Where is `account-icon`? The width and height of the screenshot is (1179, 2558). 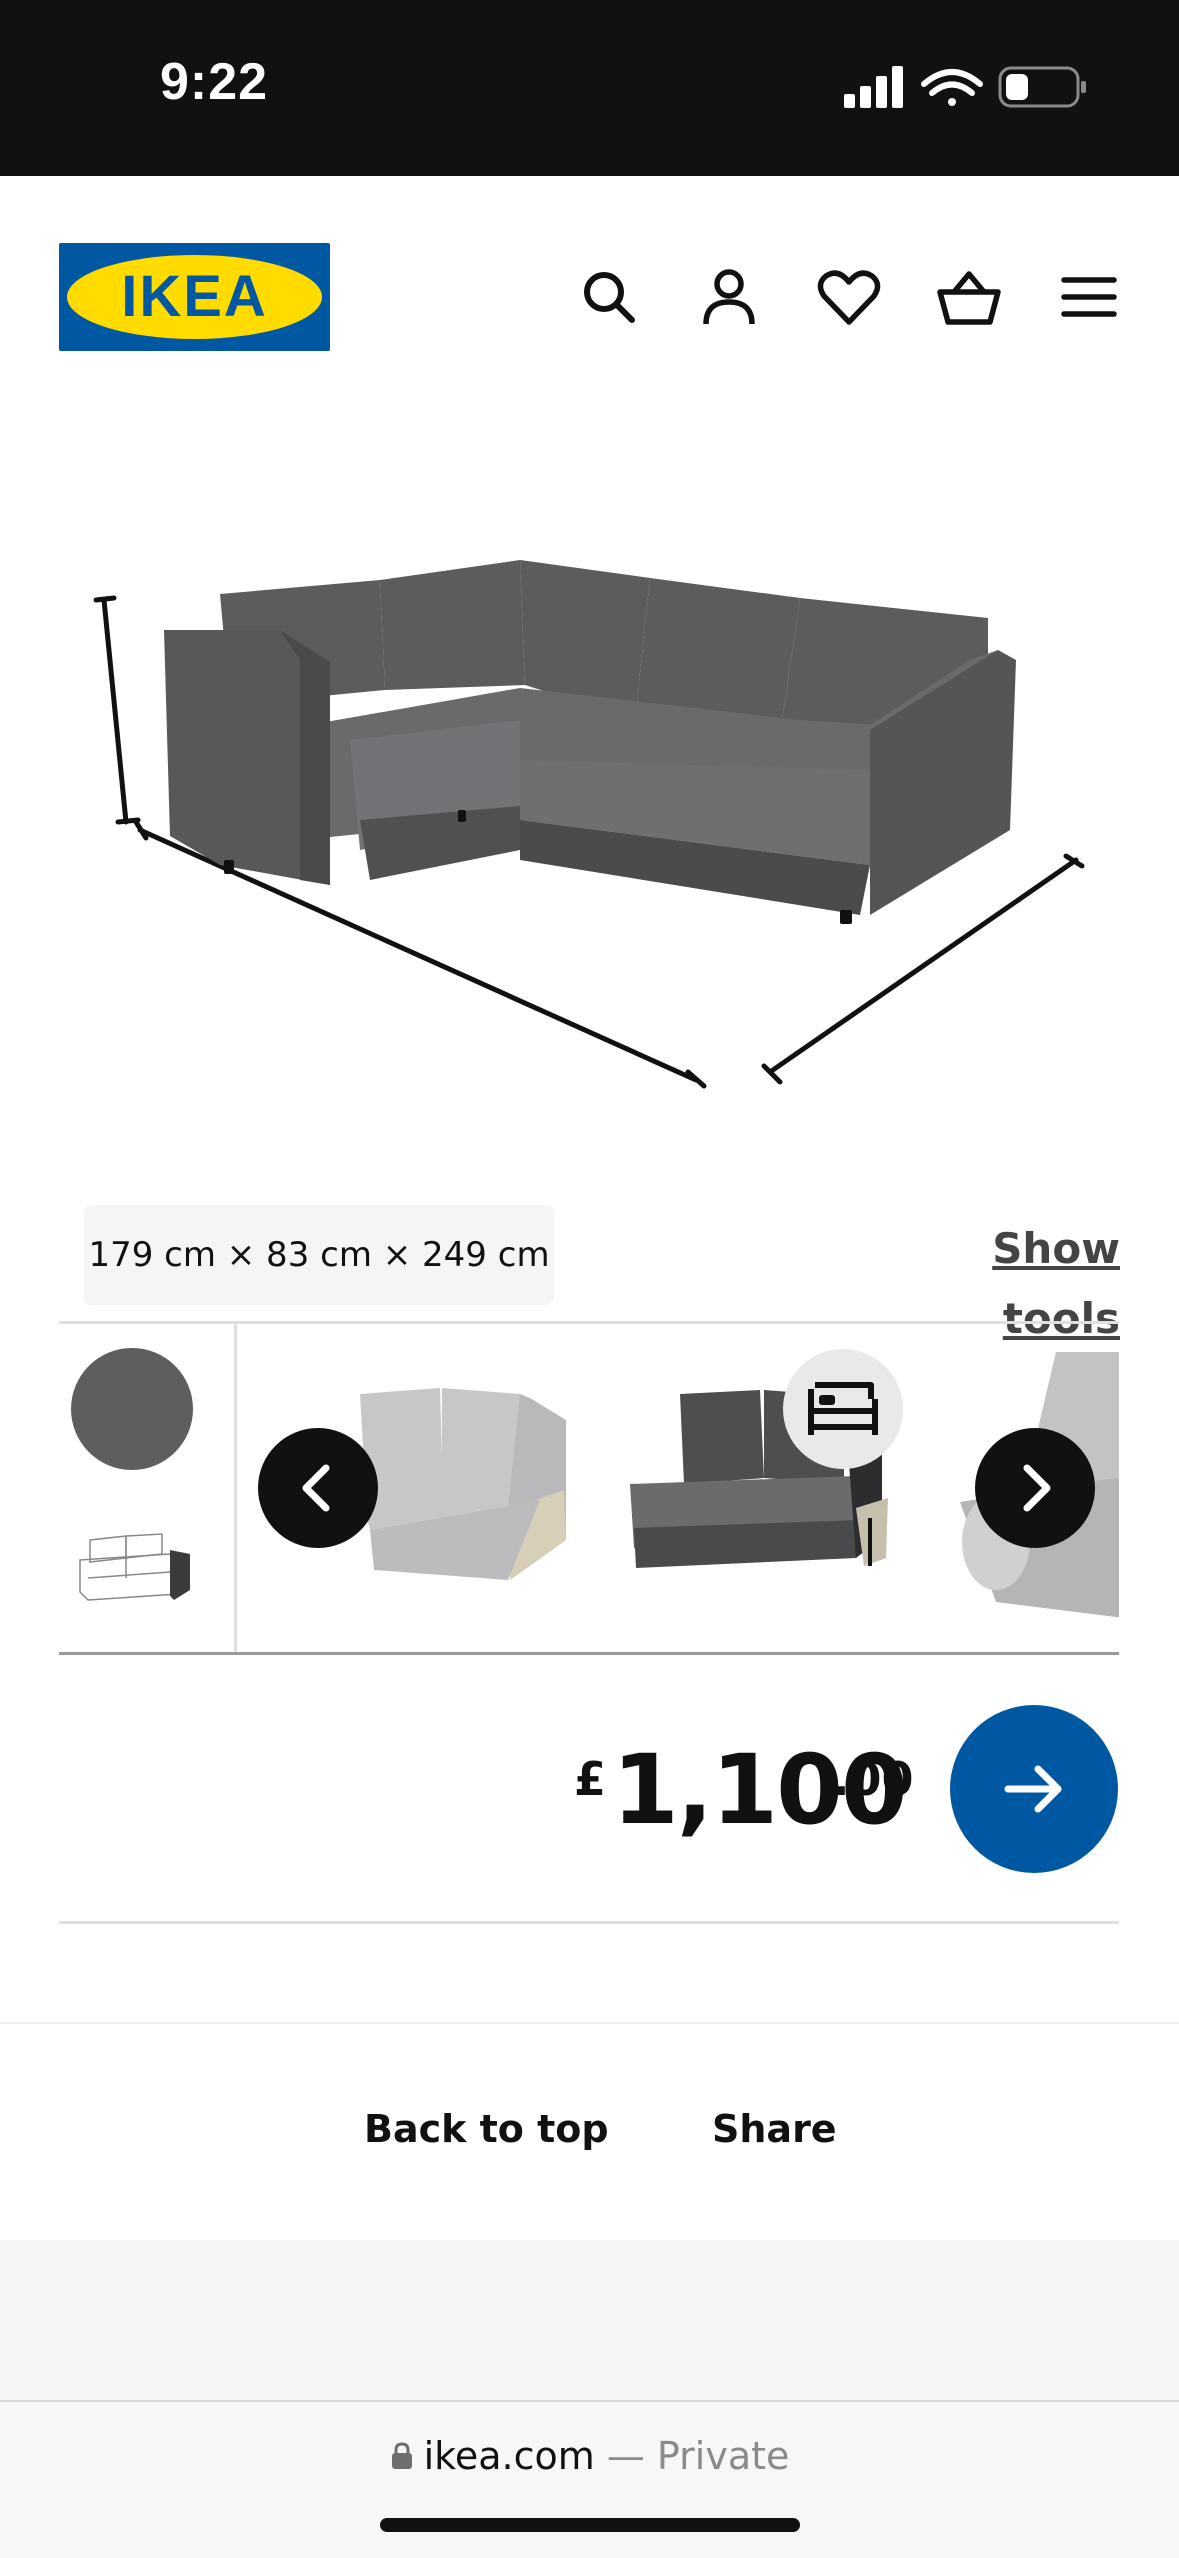 account-icon is located at coordinates (729, 297).